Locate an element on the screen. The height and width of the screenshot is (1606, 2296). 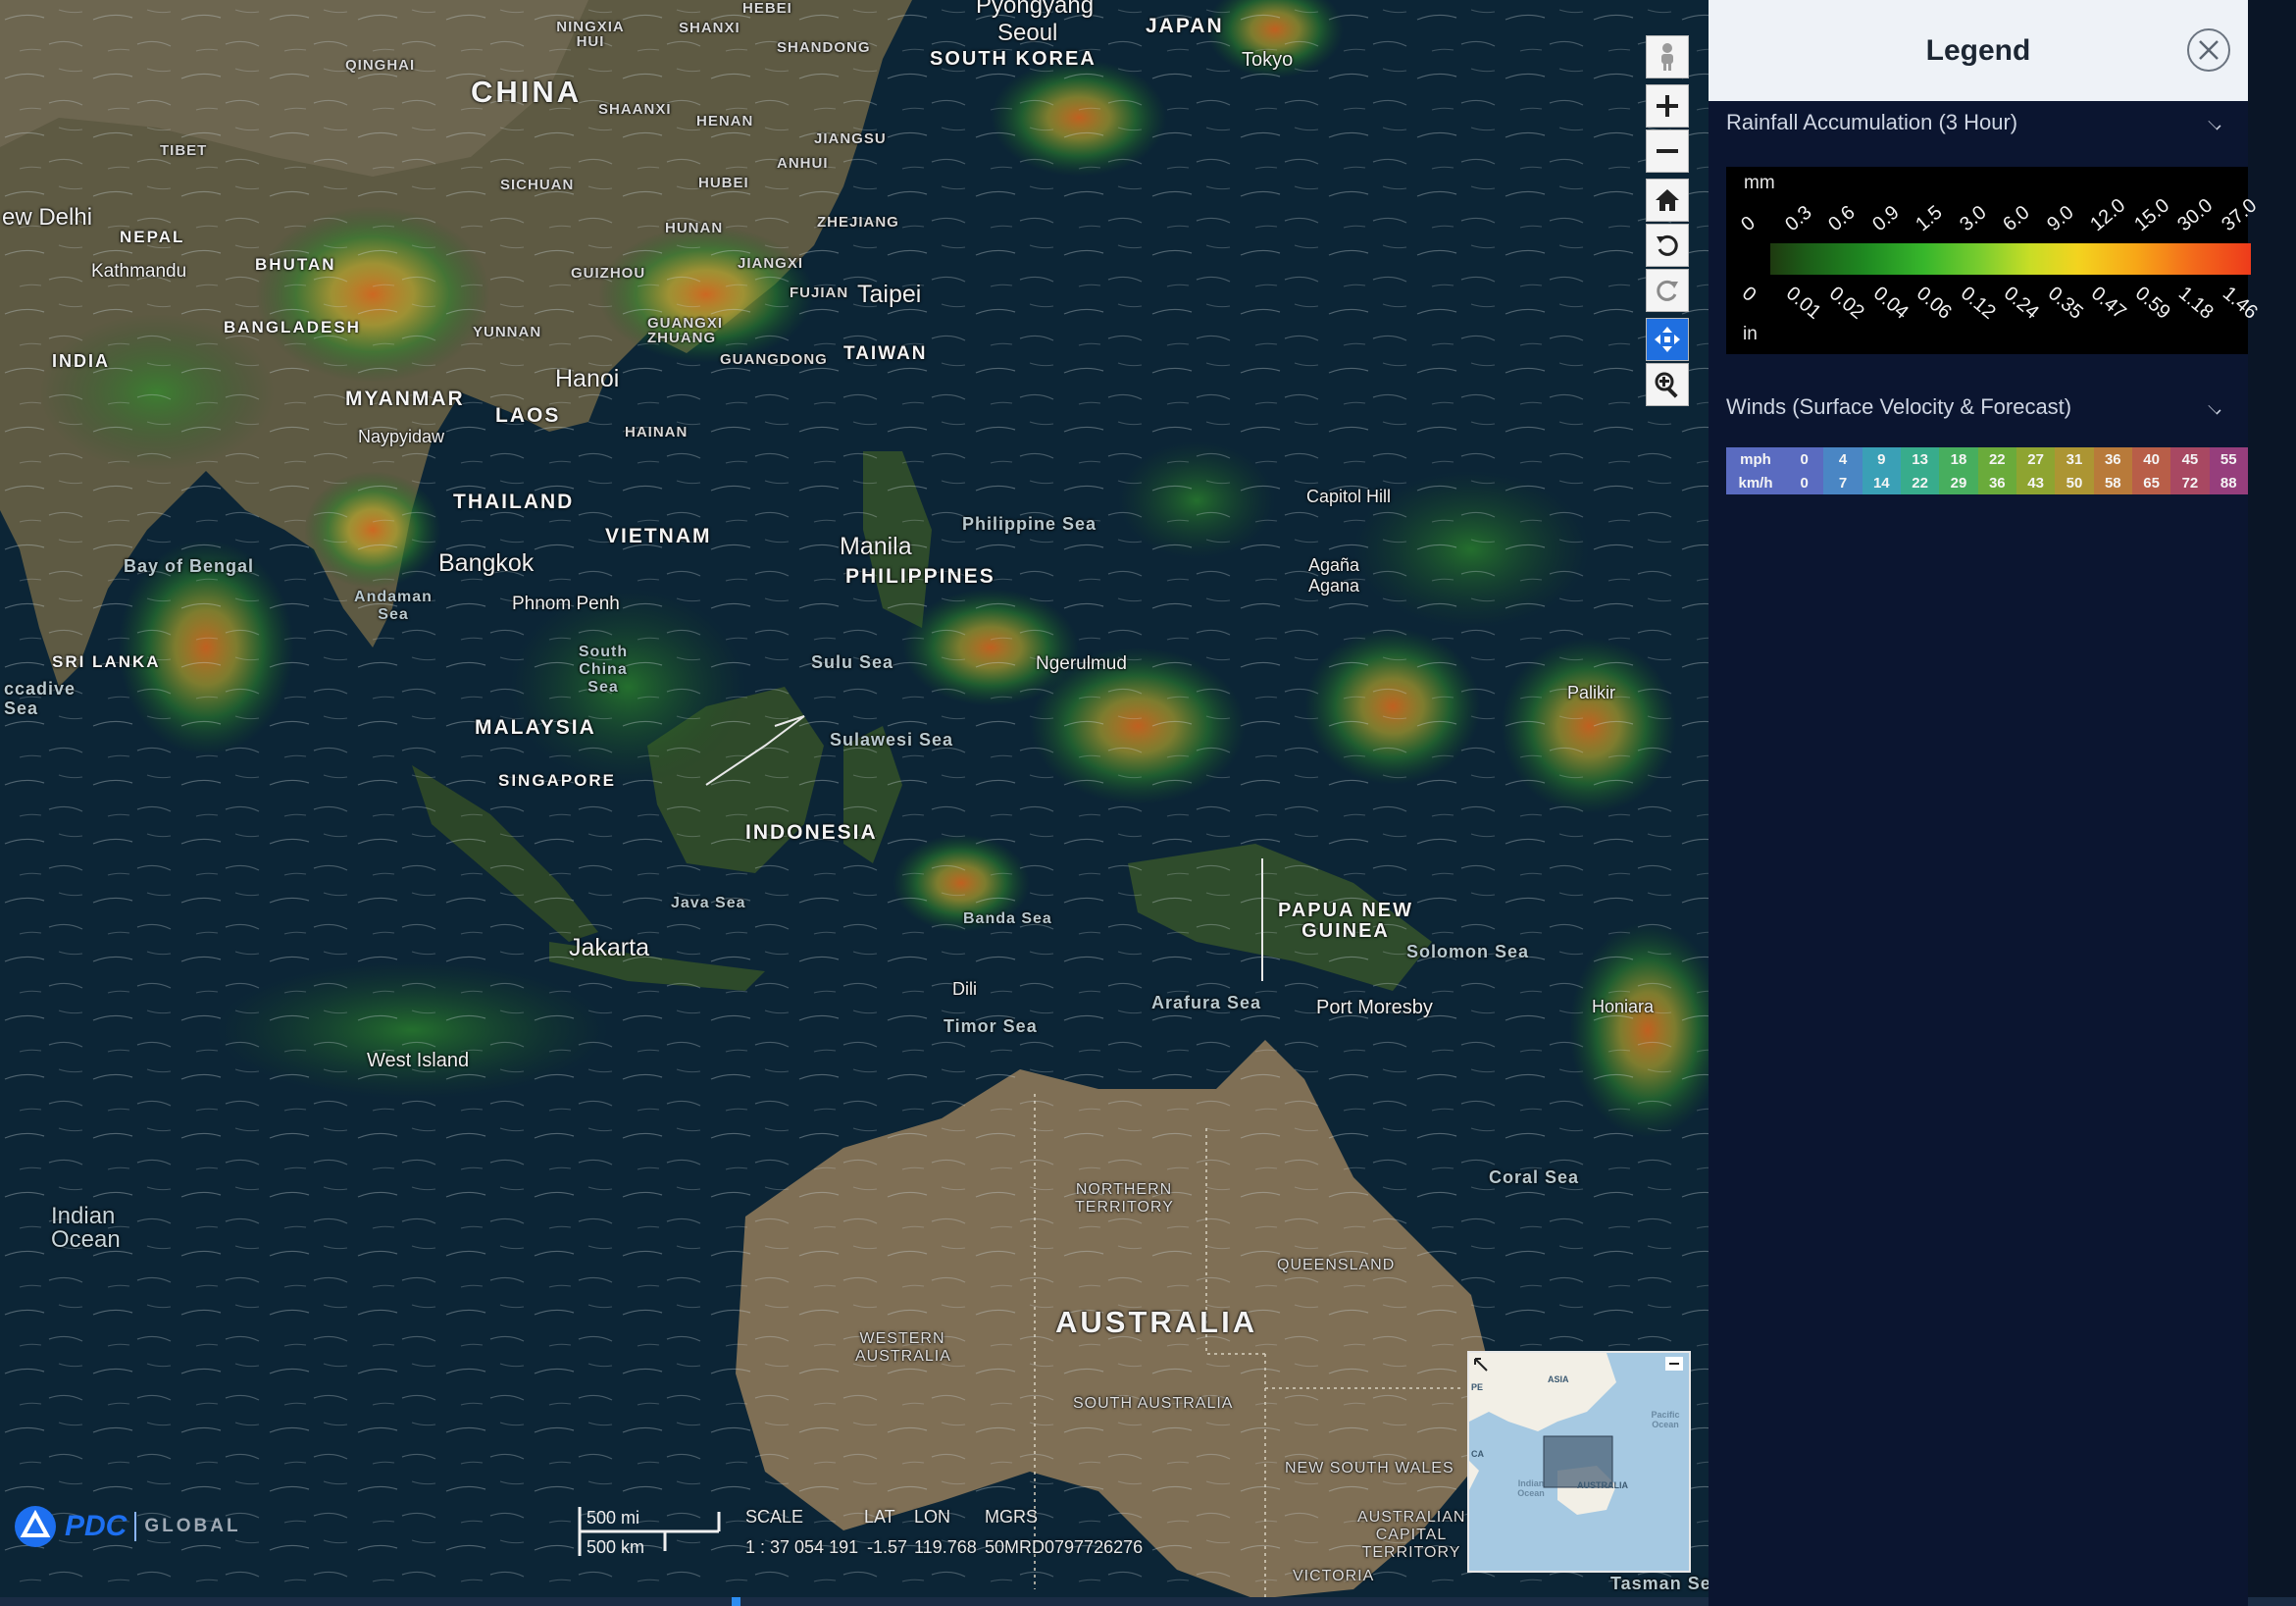
pdc-logo: PDC GLOBAL is located at coordinates (128, 1526).